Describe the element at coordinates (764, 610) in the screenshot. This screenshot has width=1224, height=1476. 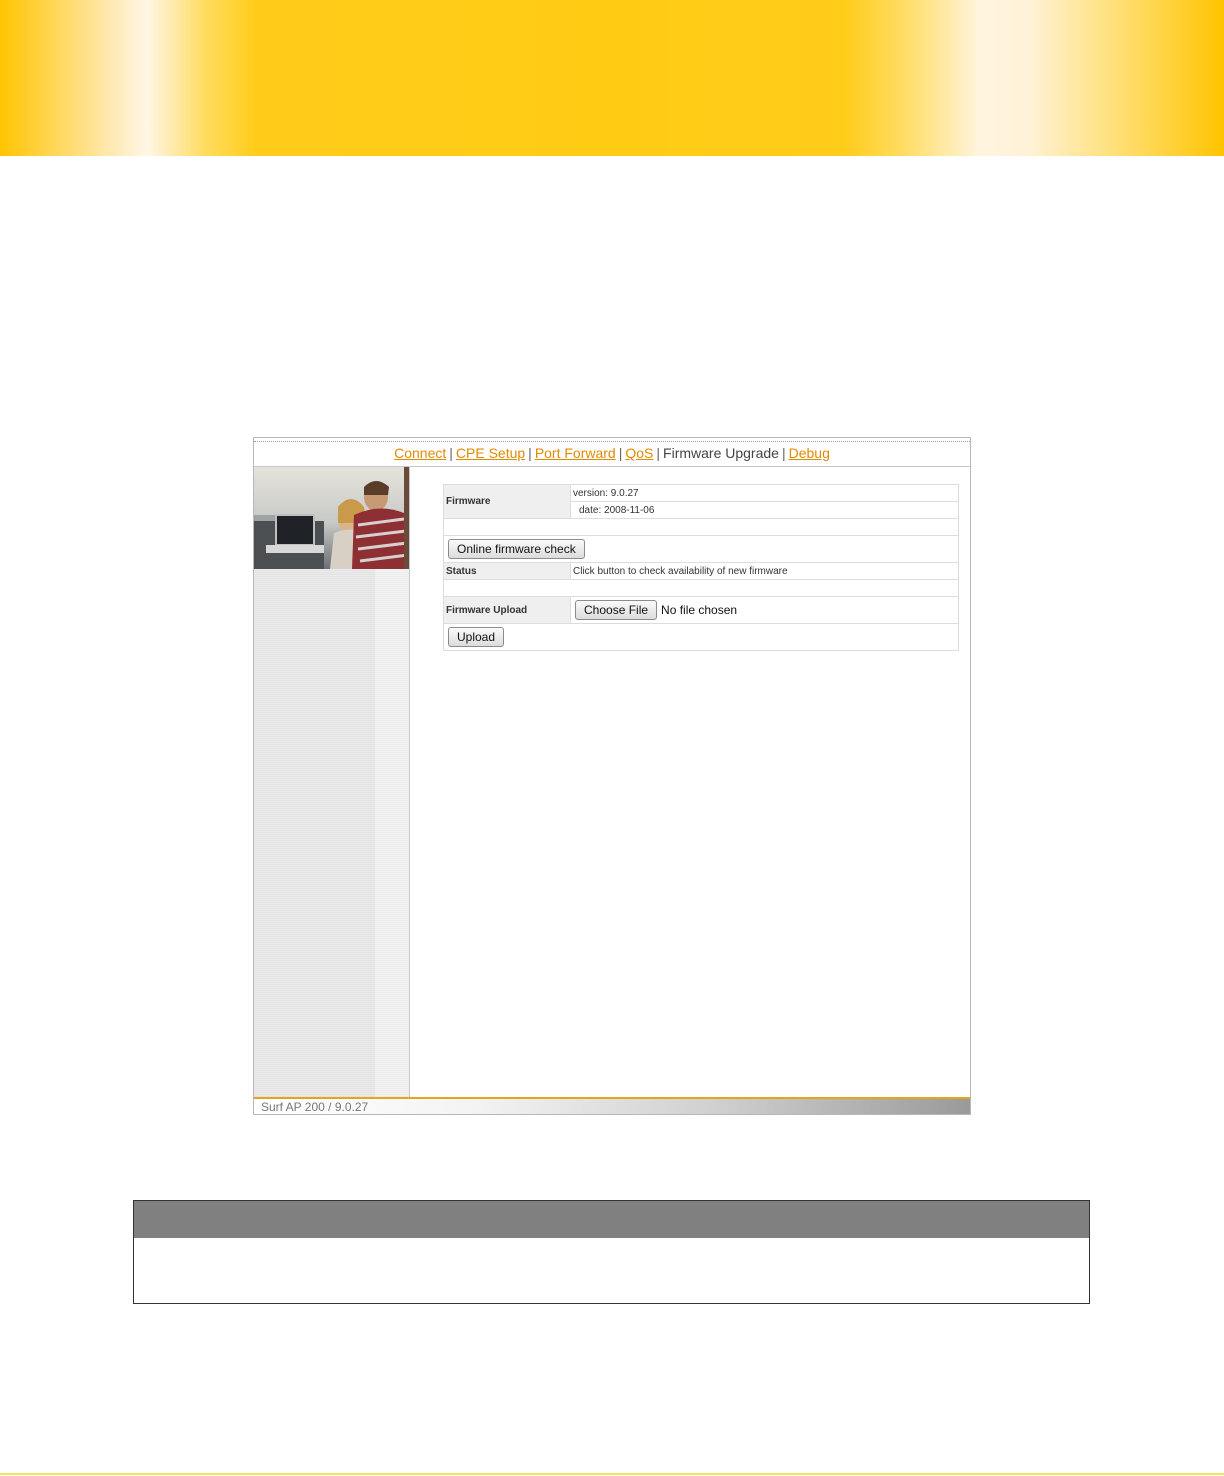
I see `file-input-cell: Choose File No file chosen` at that location.